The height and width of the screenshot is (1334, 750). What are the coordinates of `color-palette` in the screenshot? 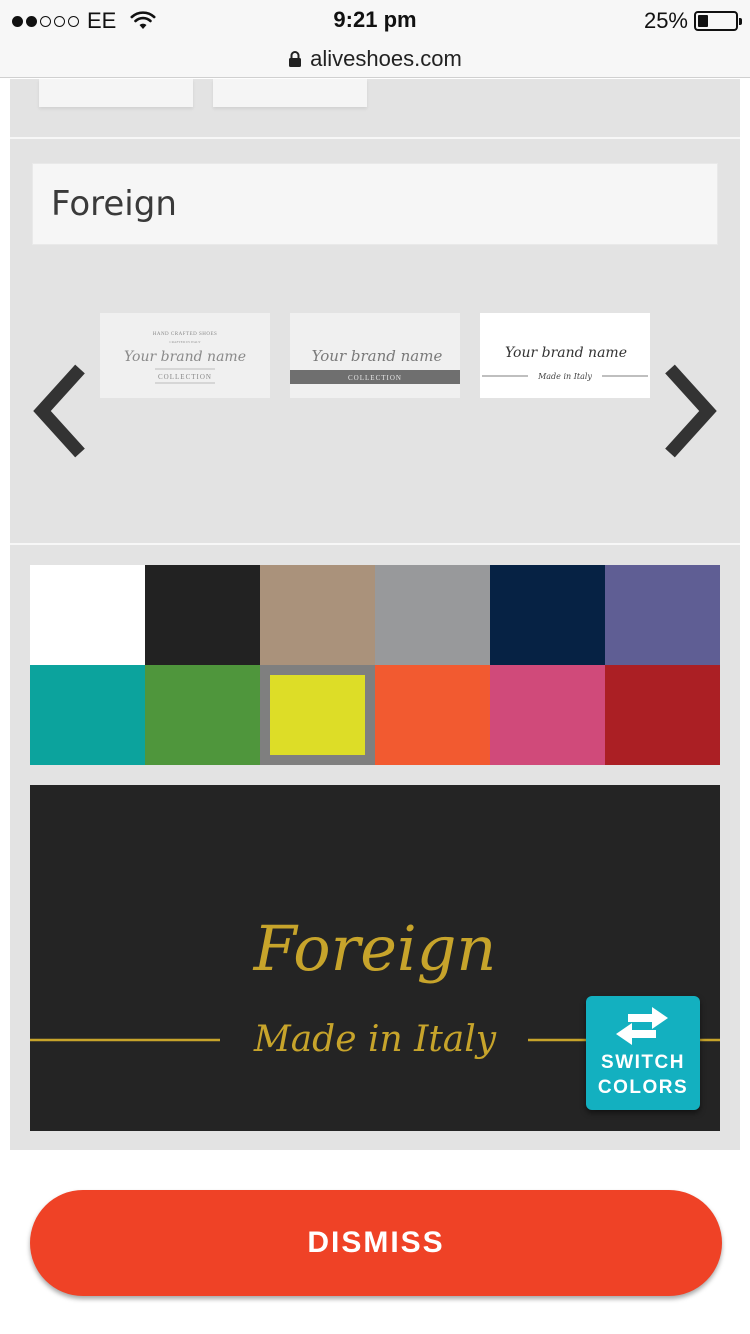 It's located at (375, 665).